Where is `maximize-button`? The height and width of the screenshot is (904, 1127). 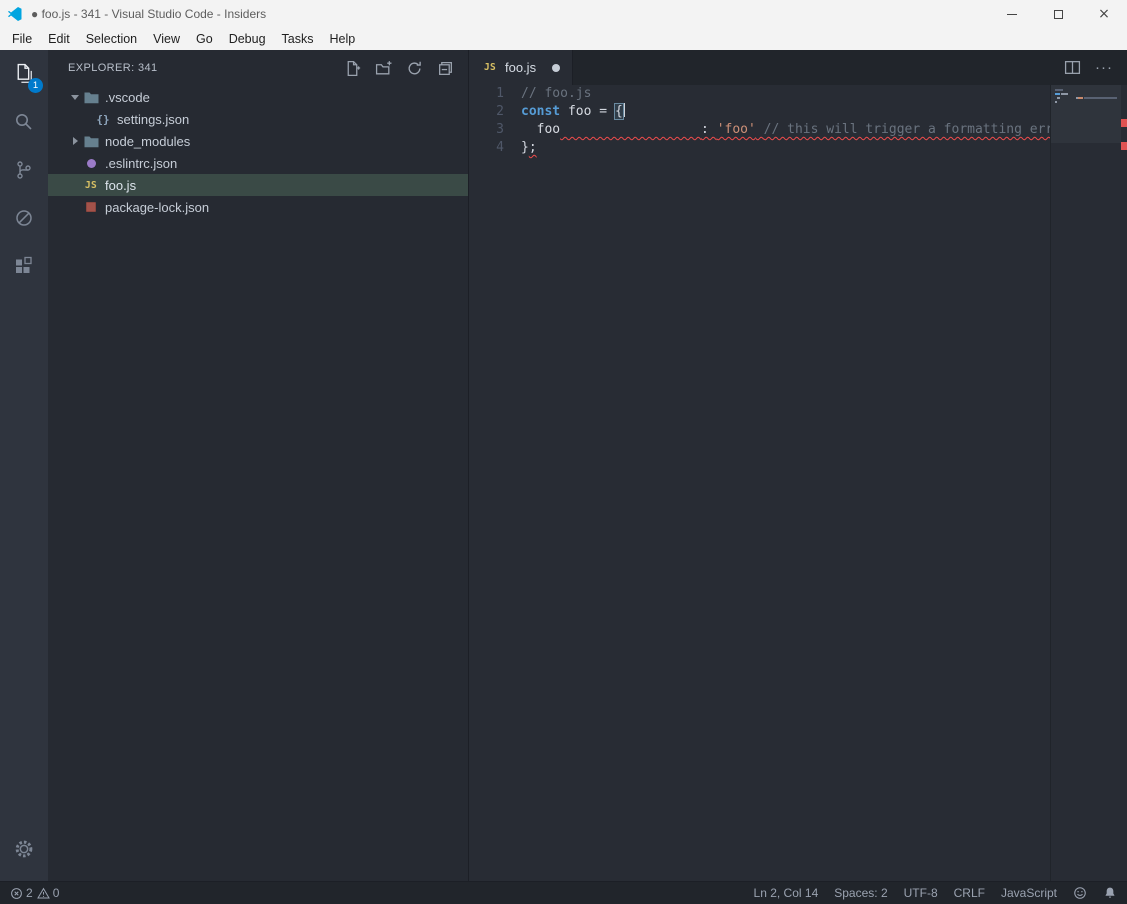 maximize-button is located at coordinates (1058, 14).